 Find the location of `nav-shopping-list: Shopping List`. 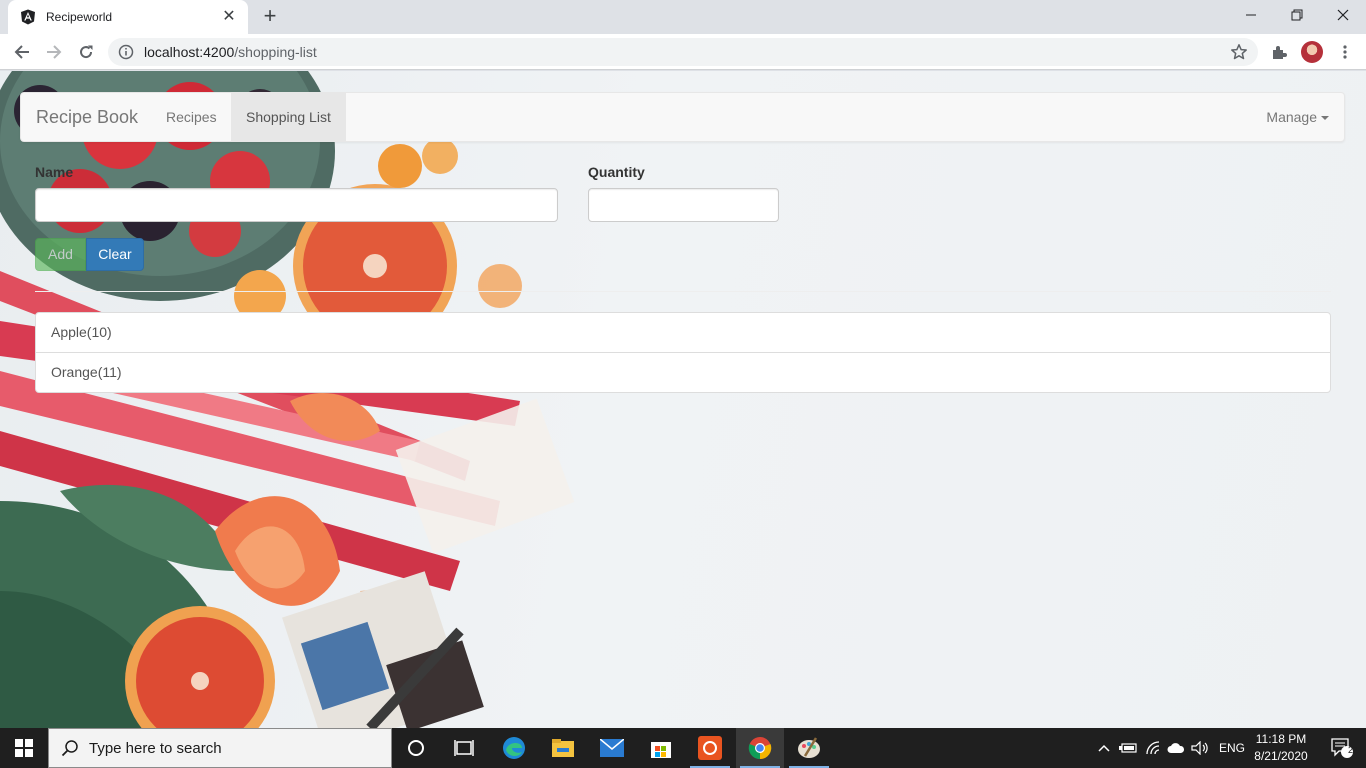

nav-shopping-list: Shopping List is located at coordinates (288, 117).